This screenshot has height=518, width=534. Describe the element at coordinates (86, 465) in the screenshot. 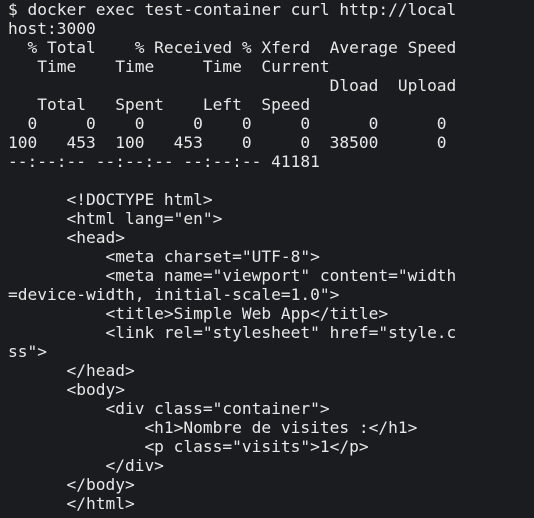

I see `output-div-close-line: </div>` at that location.